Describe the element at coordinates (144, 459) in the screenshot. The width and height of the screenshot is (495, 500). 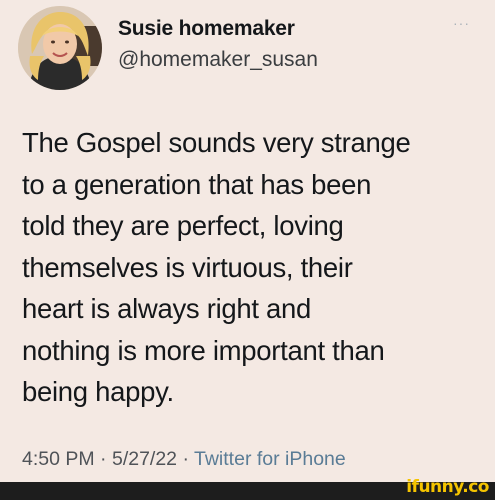
I see `tweet-date: 5/27/22` at that location.